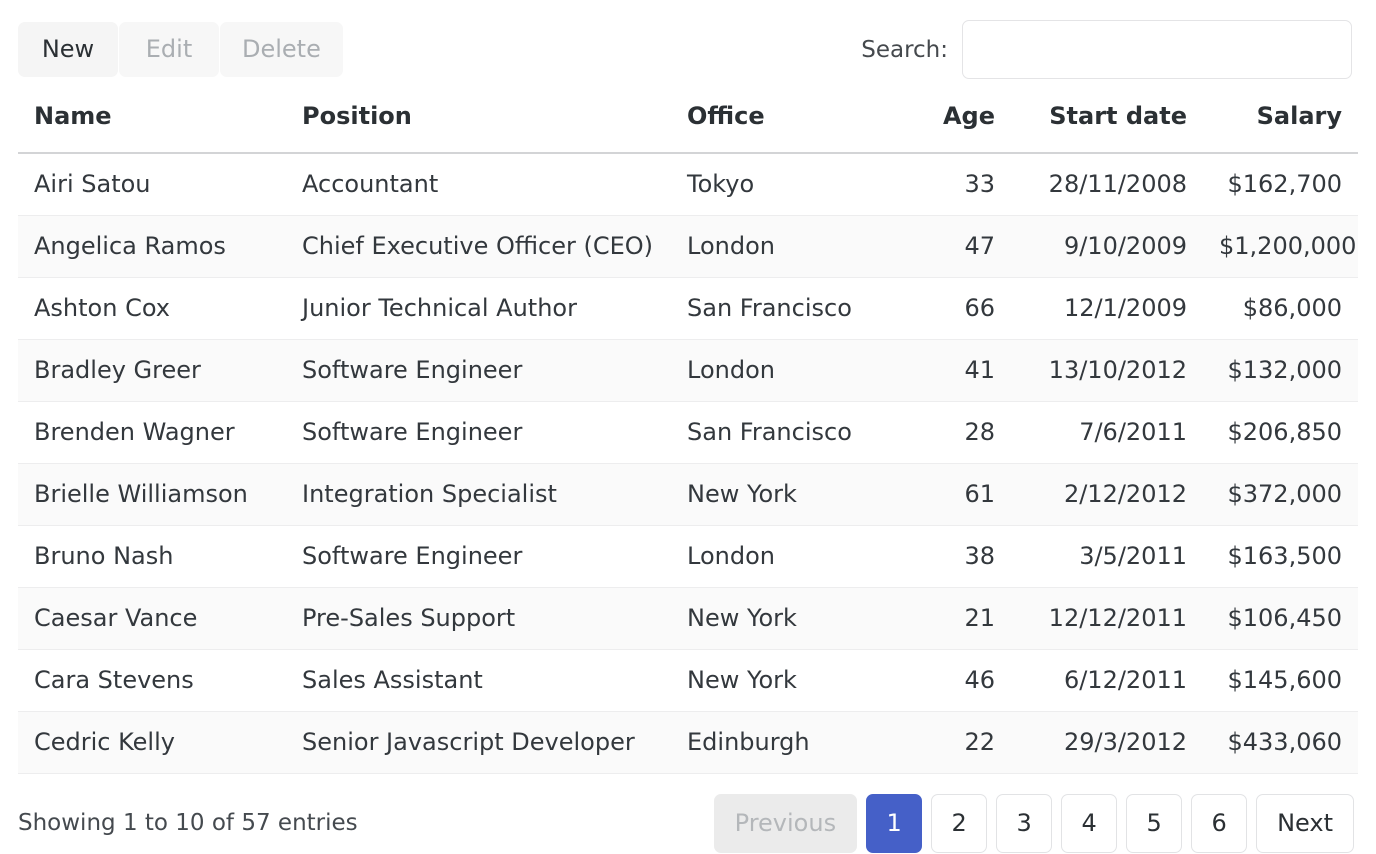  What do you see at coordinates (948, 370) in the screenshot?
I see `cell-age: 41` at bounding box center [948, 370].